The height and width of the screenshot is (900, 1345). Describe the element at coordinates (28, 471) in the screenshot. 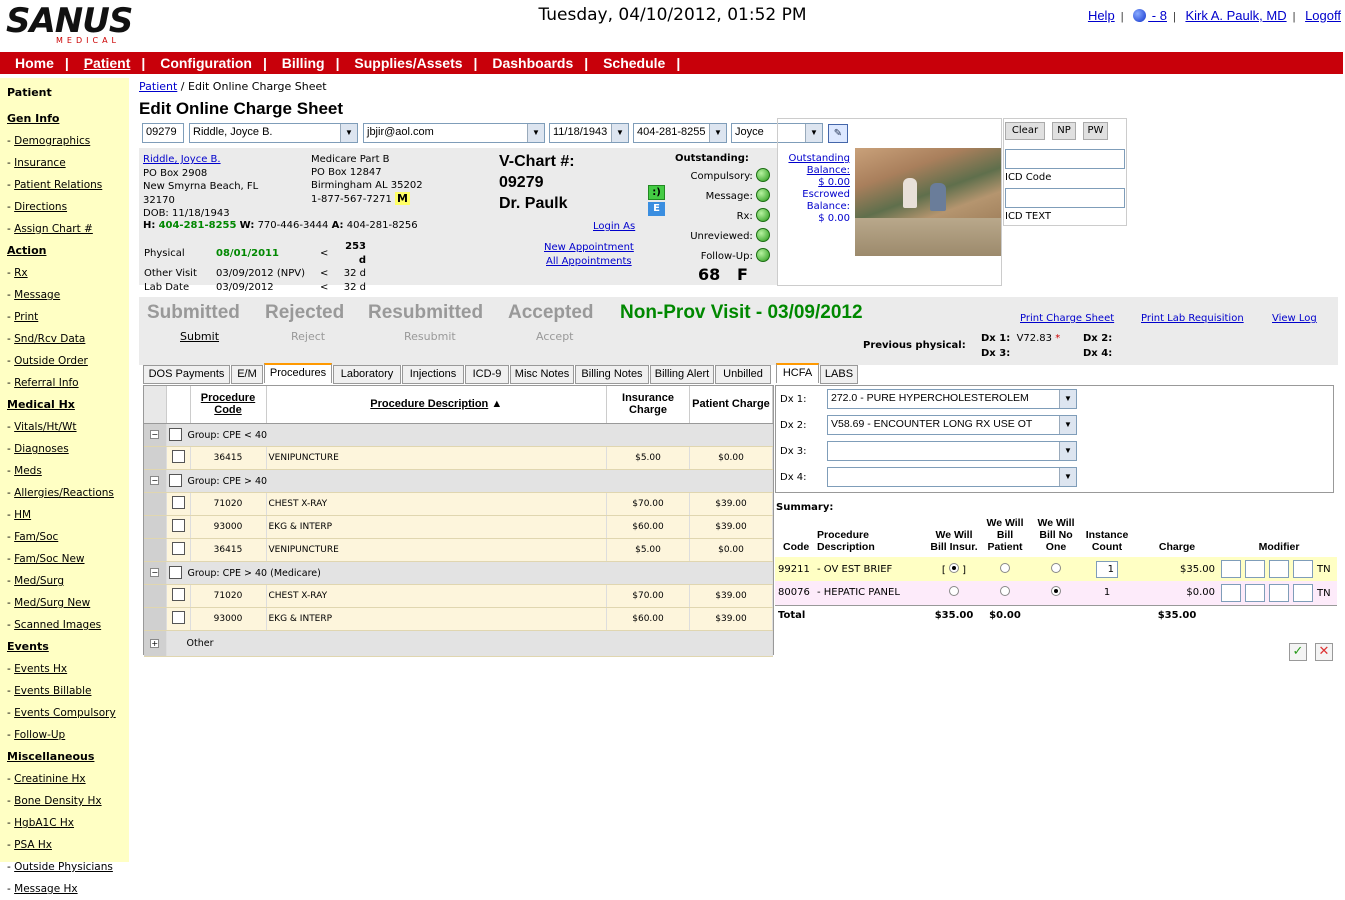

I see `sidebar-link: Meds` at that location.